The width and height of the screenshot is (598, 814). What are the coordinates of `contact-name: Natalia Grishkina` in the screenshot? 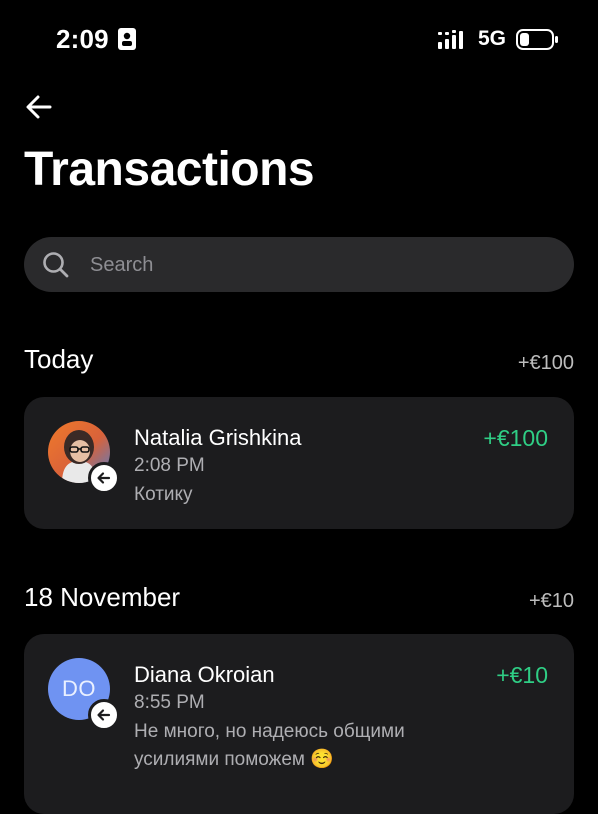 It's located at (218, 437).